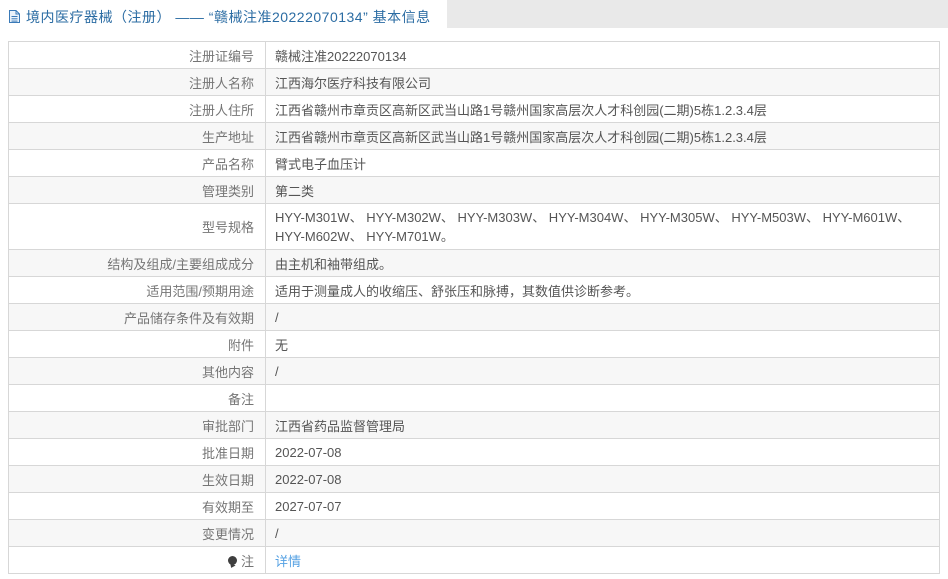 The image size is (948, 579). I want to click on row-label: 管理类别, so click(137, 190).